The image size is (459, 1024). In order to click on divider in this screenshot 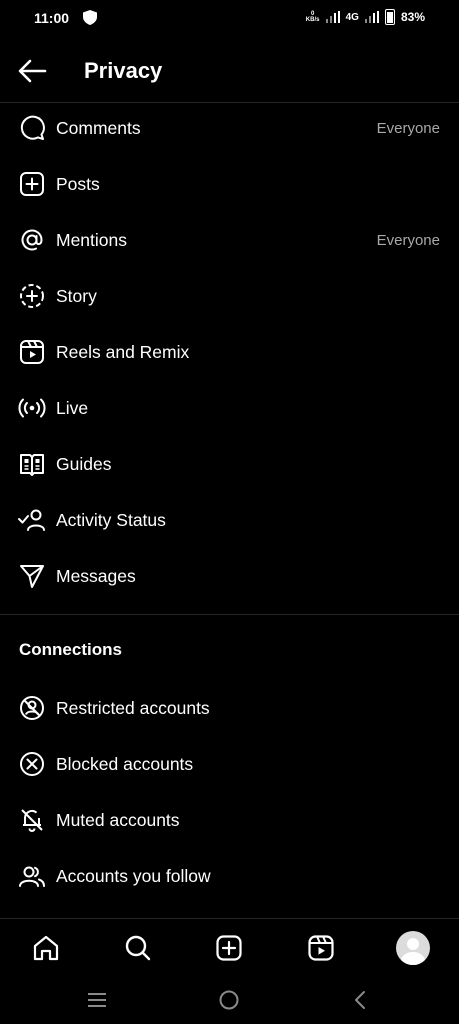, I will do `click(229, 614)`.